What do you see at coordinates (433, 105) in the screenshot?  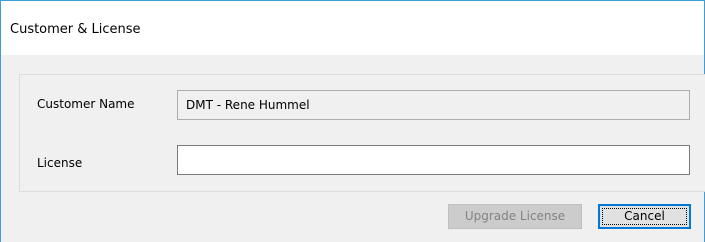 I see `customer-name-field: DMT - Rene Hummel` at bounding box center [433, 105].